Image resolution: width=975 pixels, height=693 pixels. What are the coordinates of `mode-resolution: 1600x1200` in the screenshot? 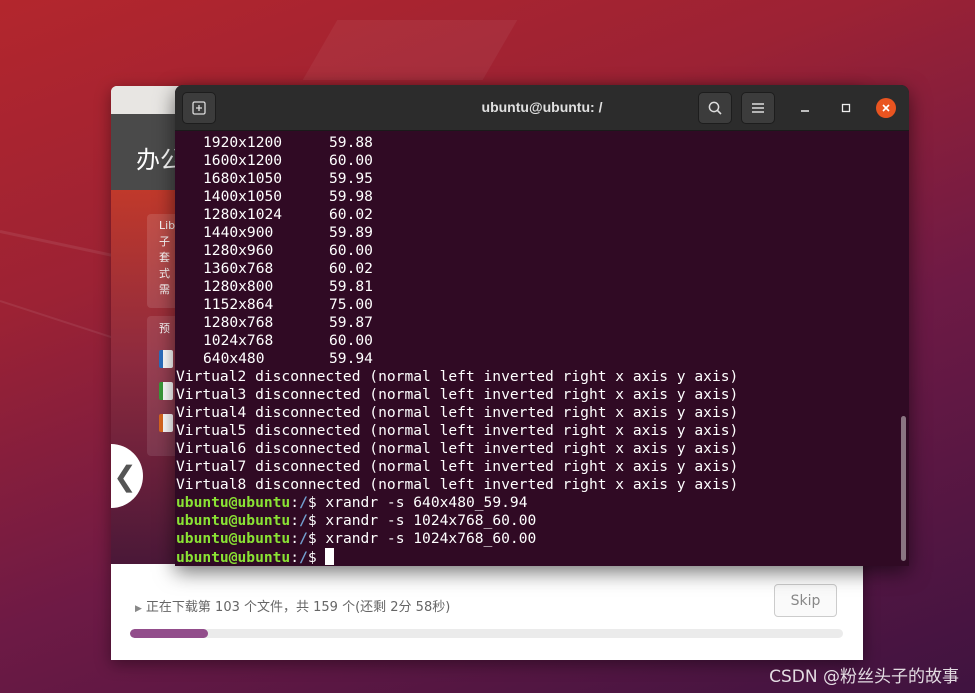 It's located at (243, 160).